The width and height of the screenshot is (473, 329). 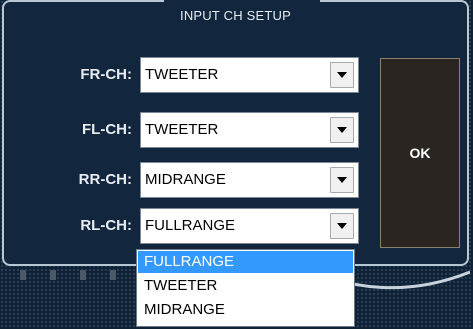 What do you see at coordinates (420, 153) in the screenshot?
I see `ok-button: OK` at bounding box center [420, 153].